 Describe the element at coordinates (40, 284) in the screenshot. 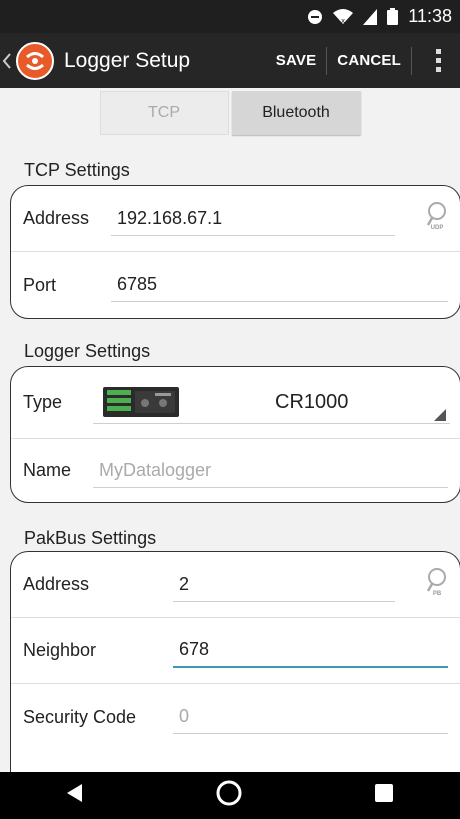

I see `tcp-port-label: Port` at that location.